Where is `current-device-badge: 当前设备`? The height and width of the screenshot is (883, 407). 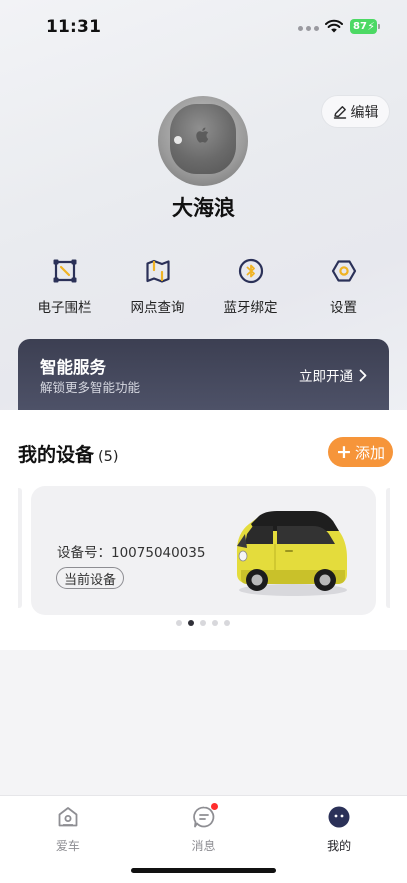 current-device-badge: 当前设备 is located at coordinates (90, 578).